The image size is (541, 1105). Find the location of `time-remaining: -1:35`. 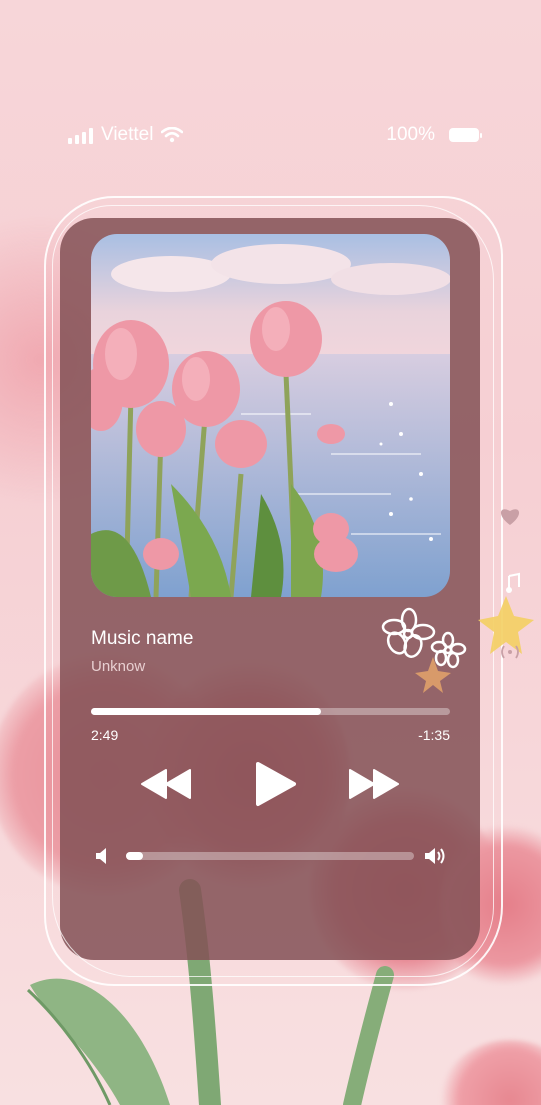

time-remaining: -1:35 is located at coordinates (434, 735).